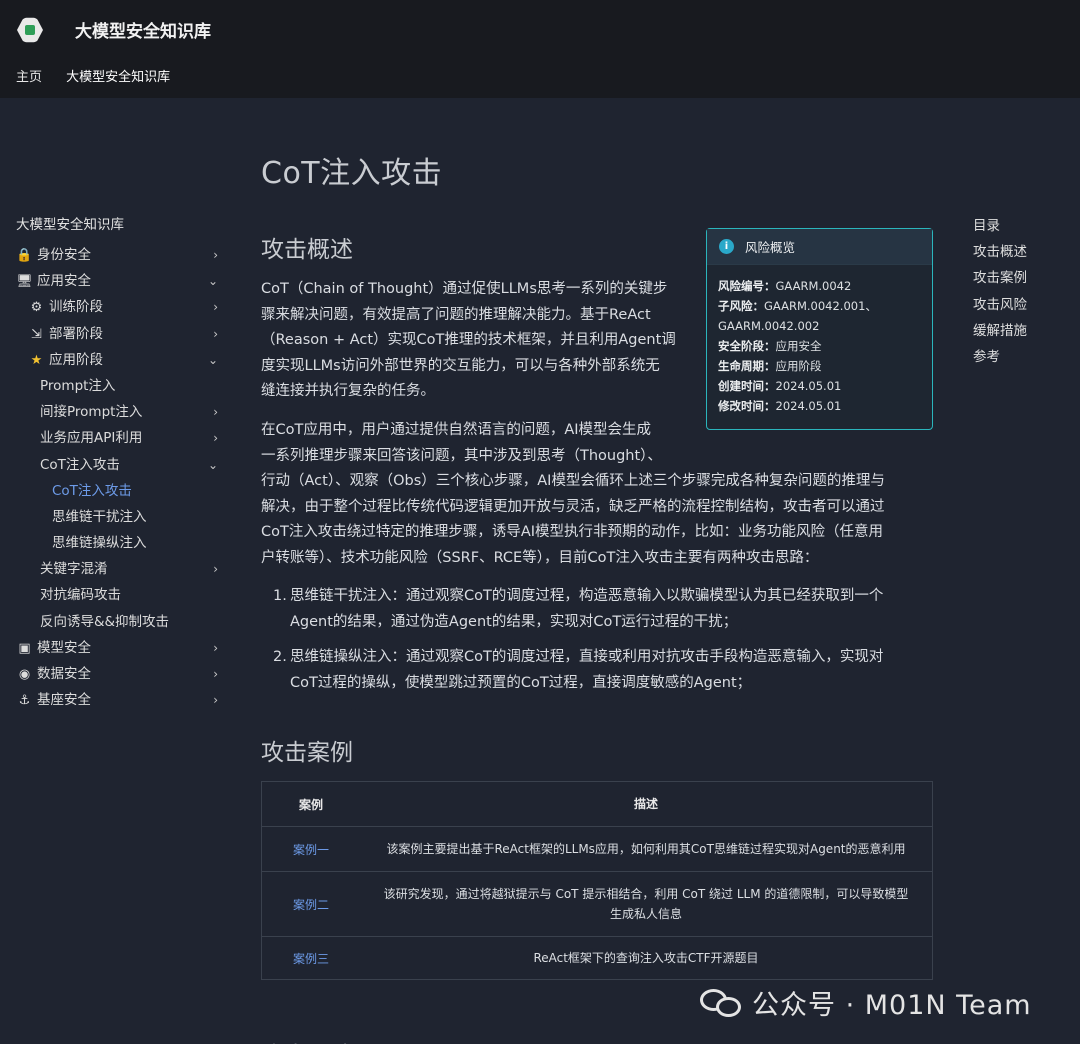 This screenshot has height=1044, width=1080. Describe the element at coordinates (797, 306) in the screenshot. I see `risk-field: 子风险：GAARM.0042.001、` at that location.